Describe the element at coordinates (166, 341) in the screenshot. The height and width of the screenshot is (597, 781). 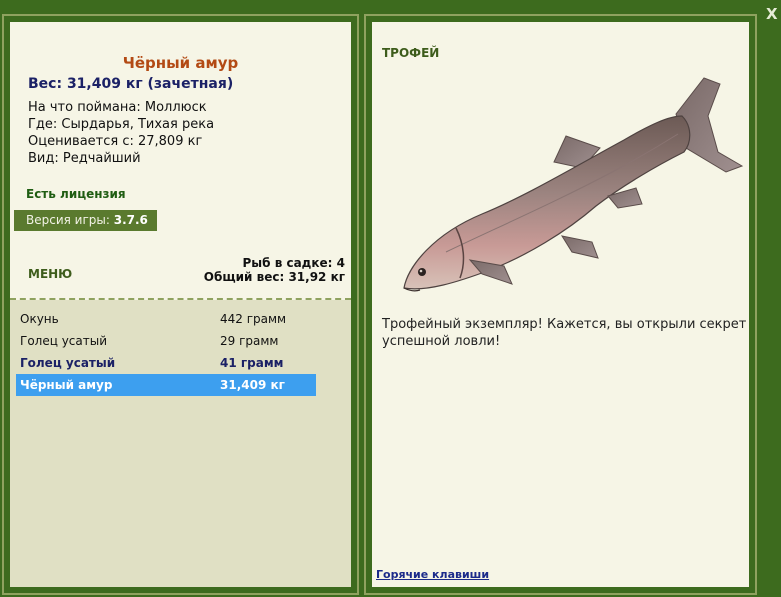
I see `list-item: Голец усатый 29 грамм` at that location.